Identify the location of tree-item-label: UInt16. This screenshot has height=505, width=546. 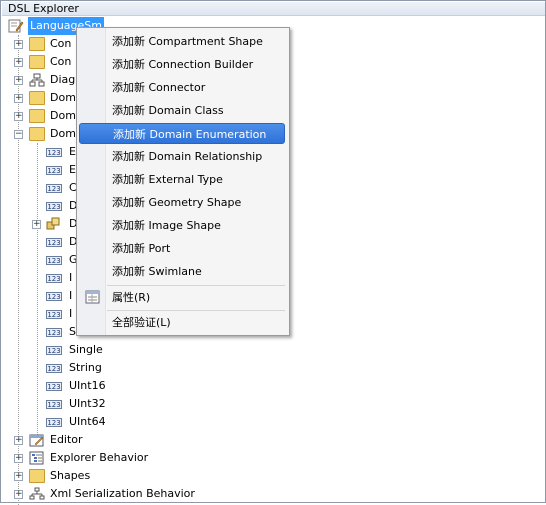
(87, 385).